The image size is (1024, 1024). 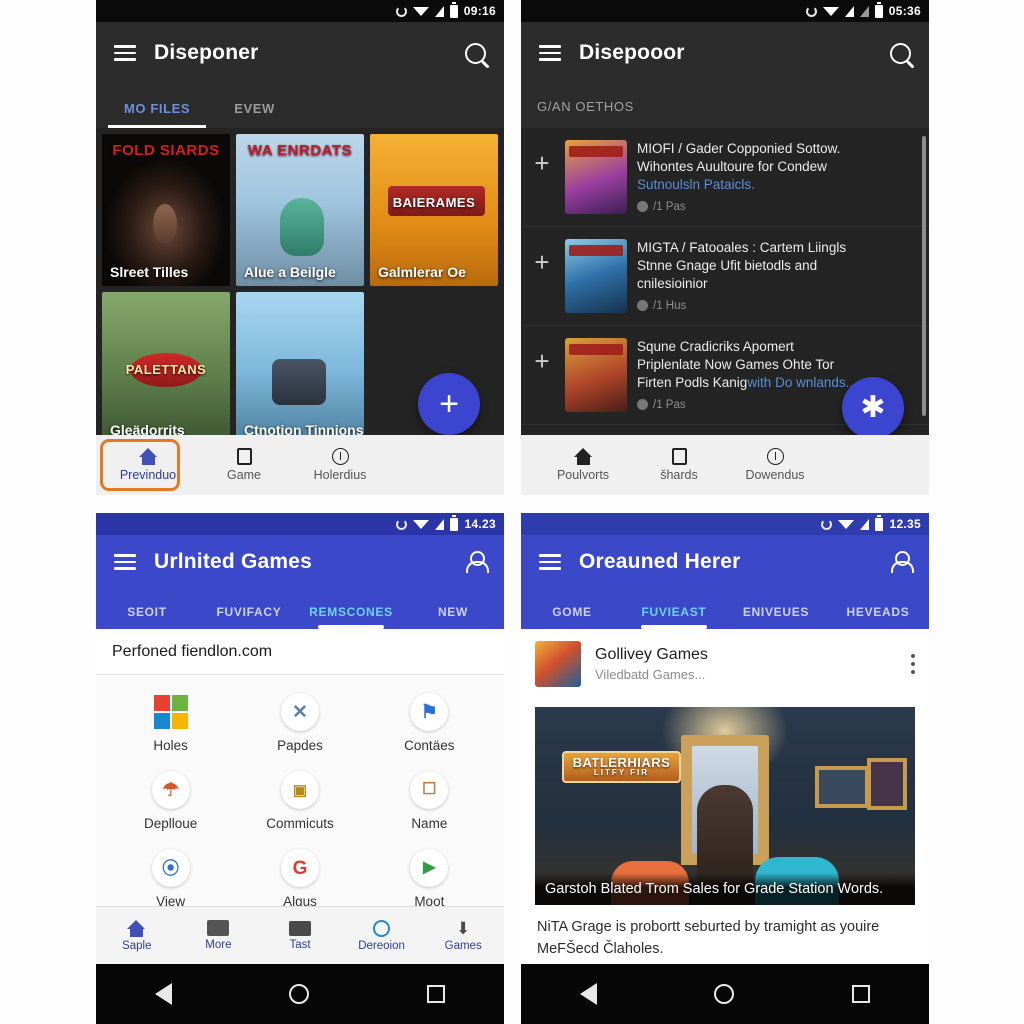 I want to click on primary-fab-button: ✱, so click(x=873, y=408).